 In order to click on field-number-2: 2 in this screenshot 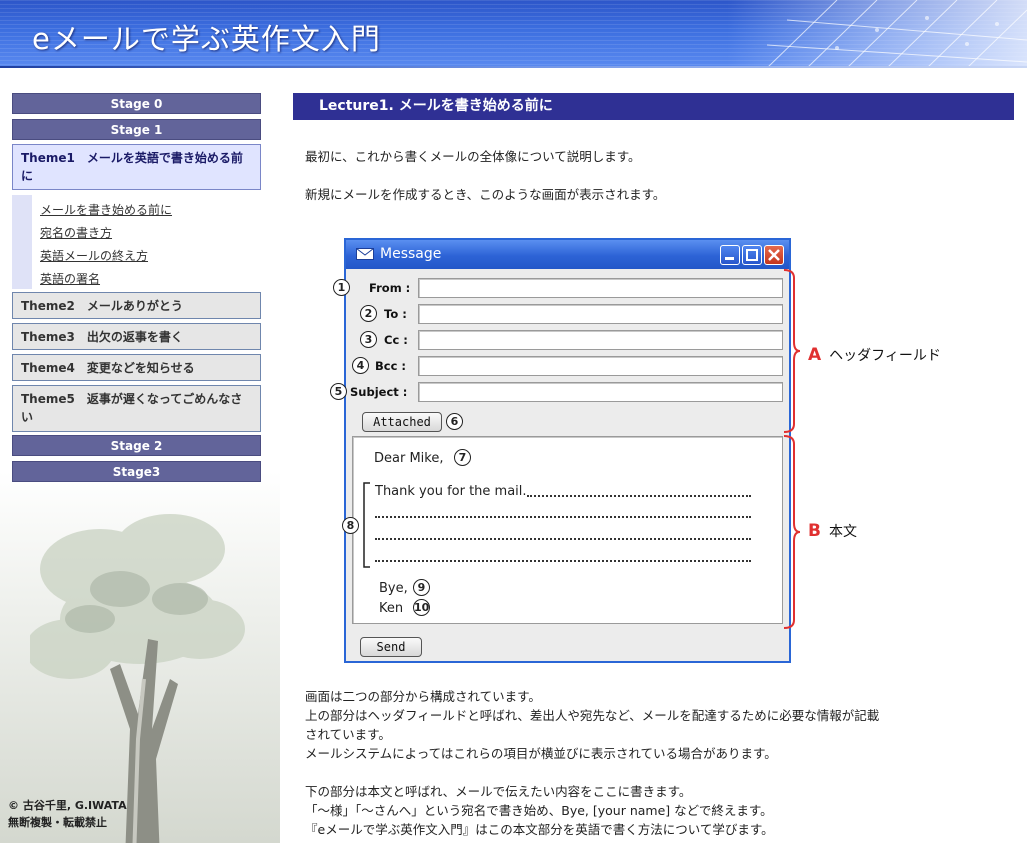, I will do `click(368, 313)`.